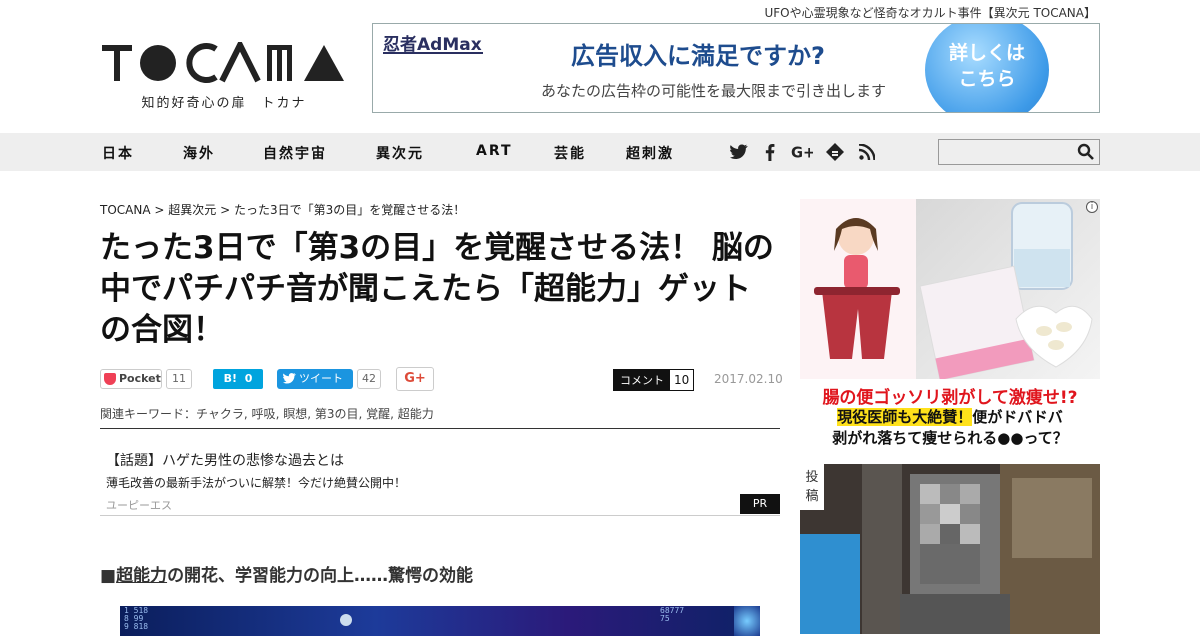 This screenshot has height=636, width=1200. What do you see at coordinates (600, 152) in the screenshot?
I see `main-nav: 日本 海外 自然宇宙 異次元 ART 芸能 超刺激 G+` at bounding box center [600, 152].